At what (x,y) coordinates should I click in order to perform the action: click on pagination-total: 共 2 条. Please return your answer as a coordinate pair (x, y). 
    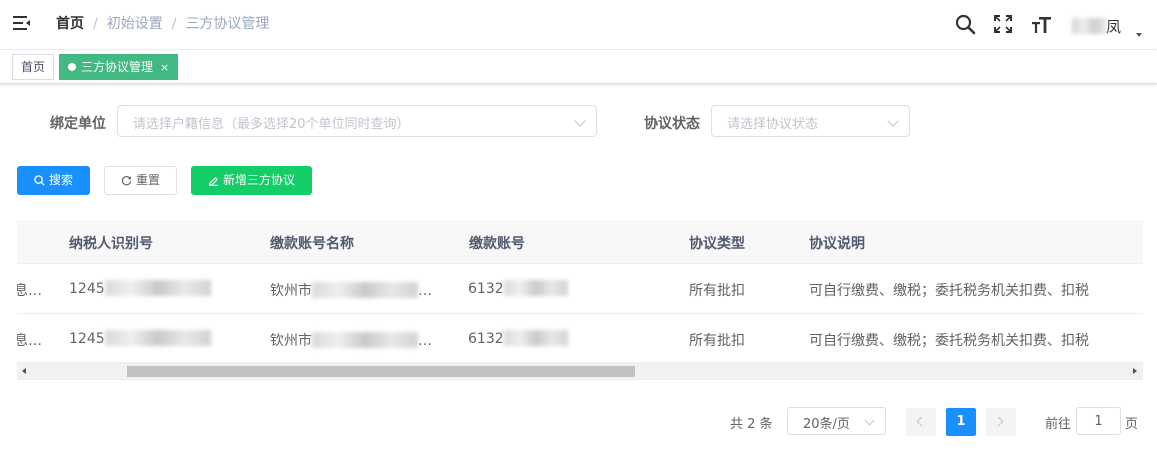
    Looking at the image, I should click on (751, 424).